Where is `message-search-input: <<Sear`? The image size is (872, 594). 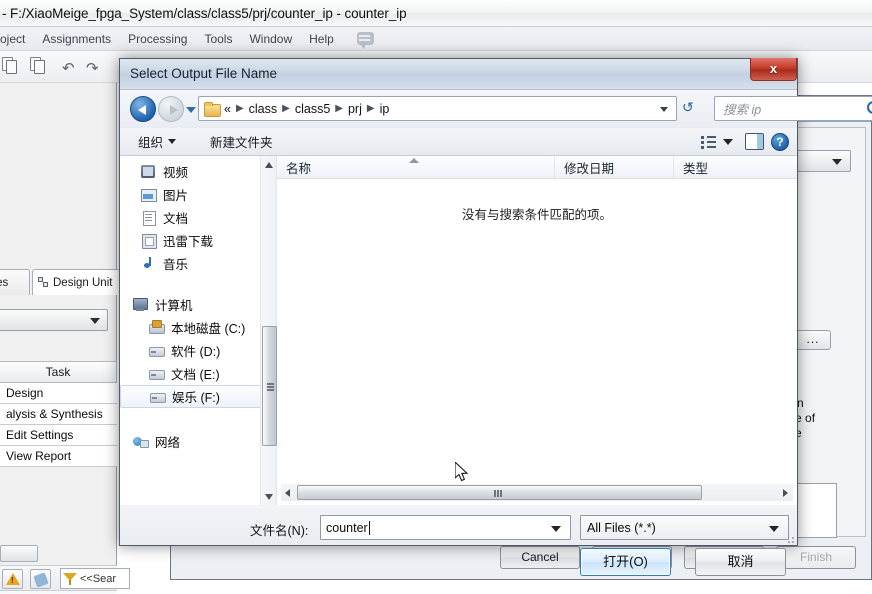 message-search-input: <<Sear is located at coordinates (95, 578).